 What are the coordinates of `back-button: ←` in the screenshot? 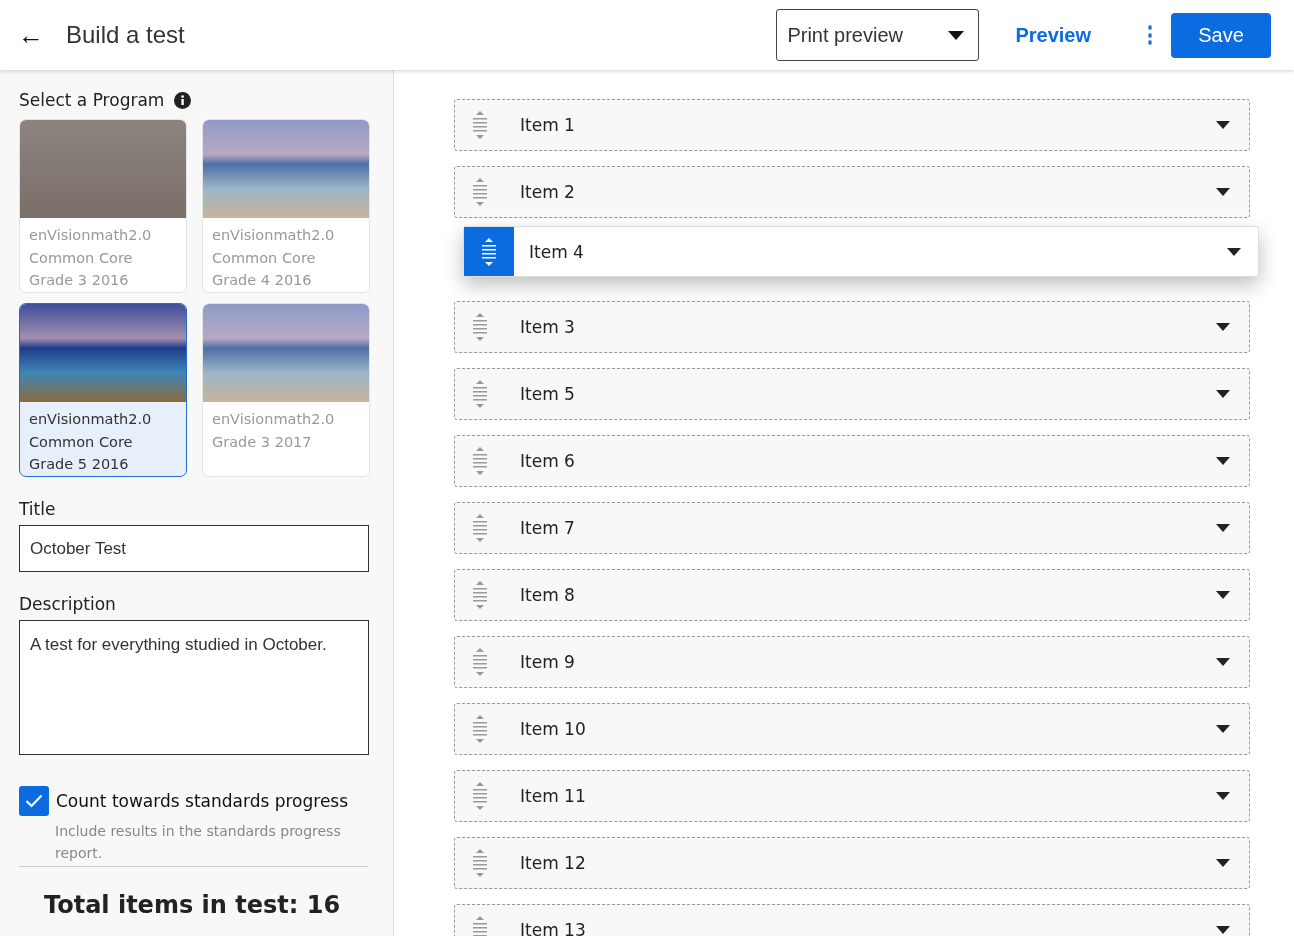 It's located at (31, 35).